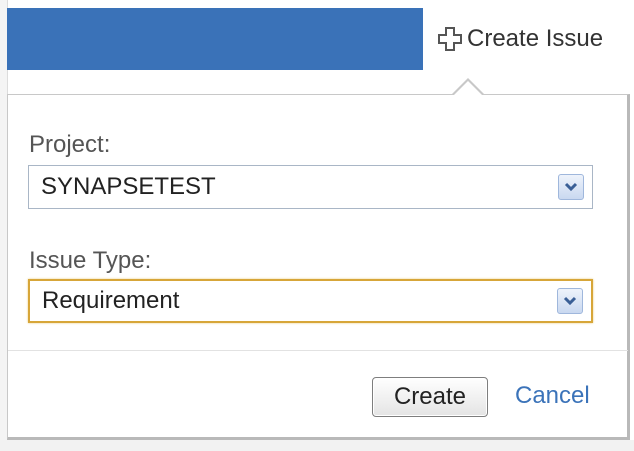 The image size is (634, 451). Describe the element at coordinates (552, 396) in the screenshot. I see `cancel-link: Cancel` at that location.